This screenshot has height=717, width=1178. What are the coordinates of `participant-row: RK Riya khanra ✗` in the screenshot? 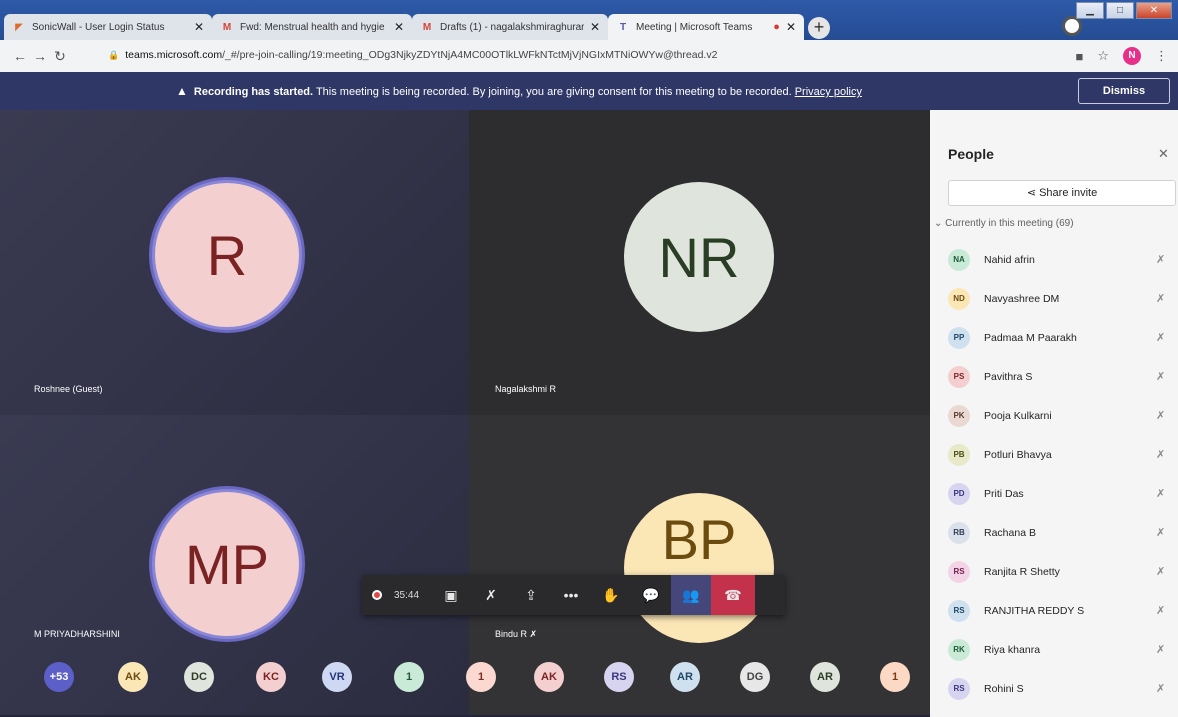 It's located at (1054, 649).